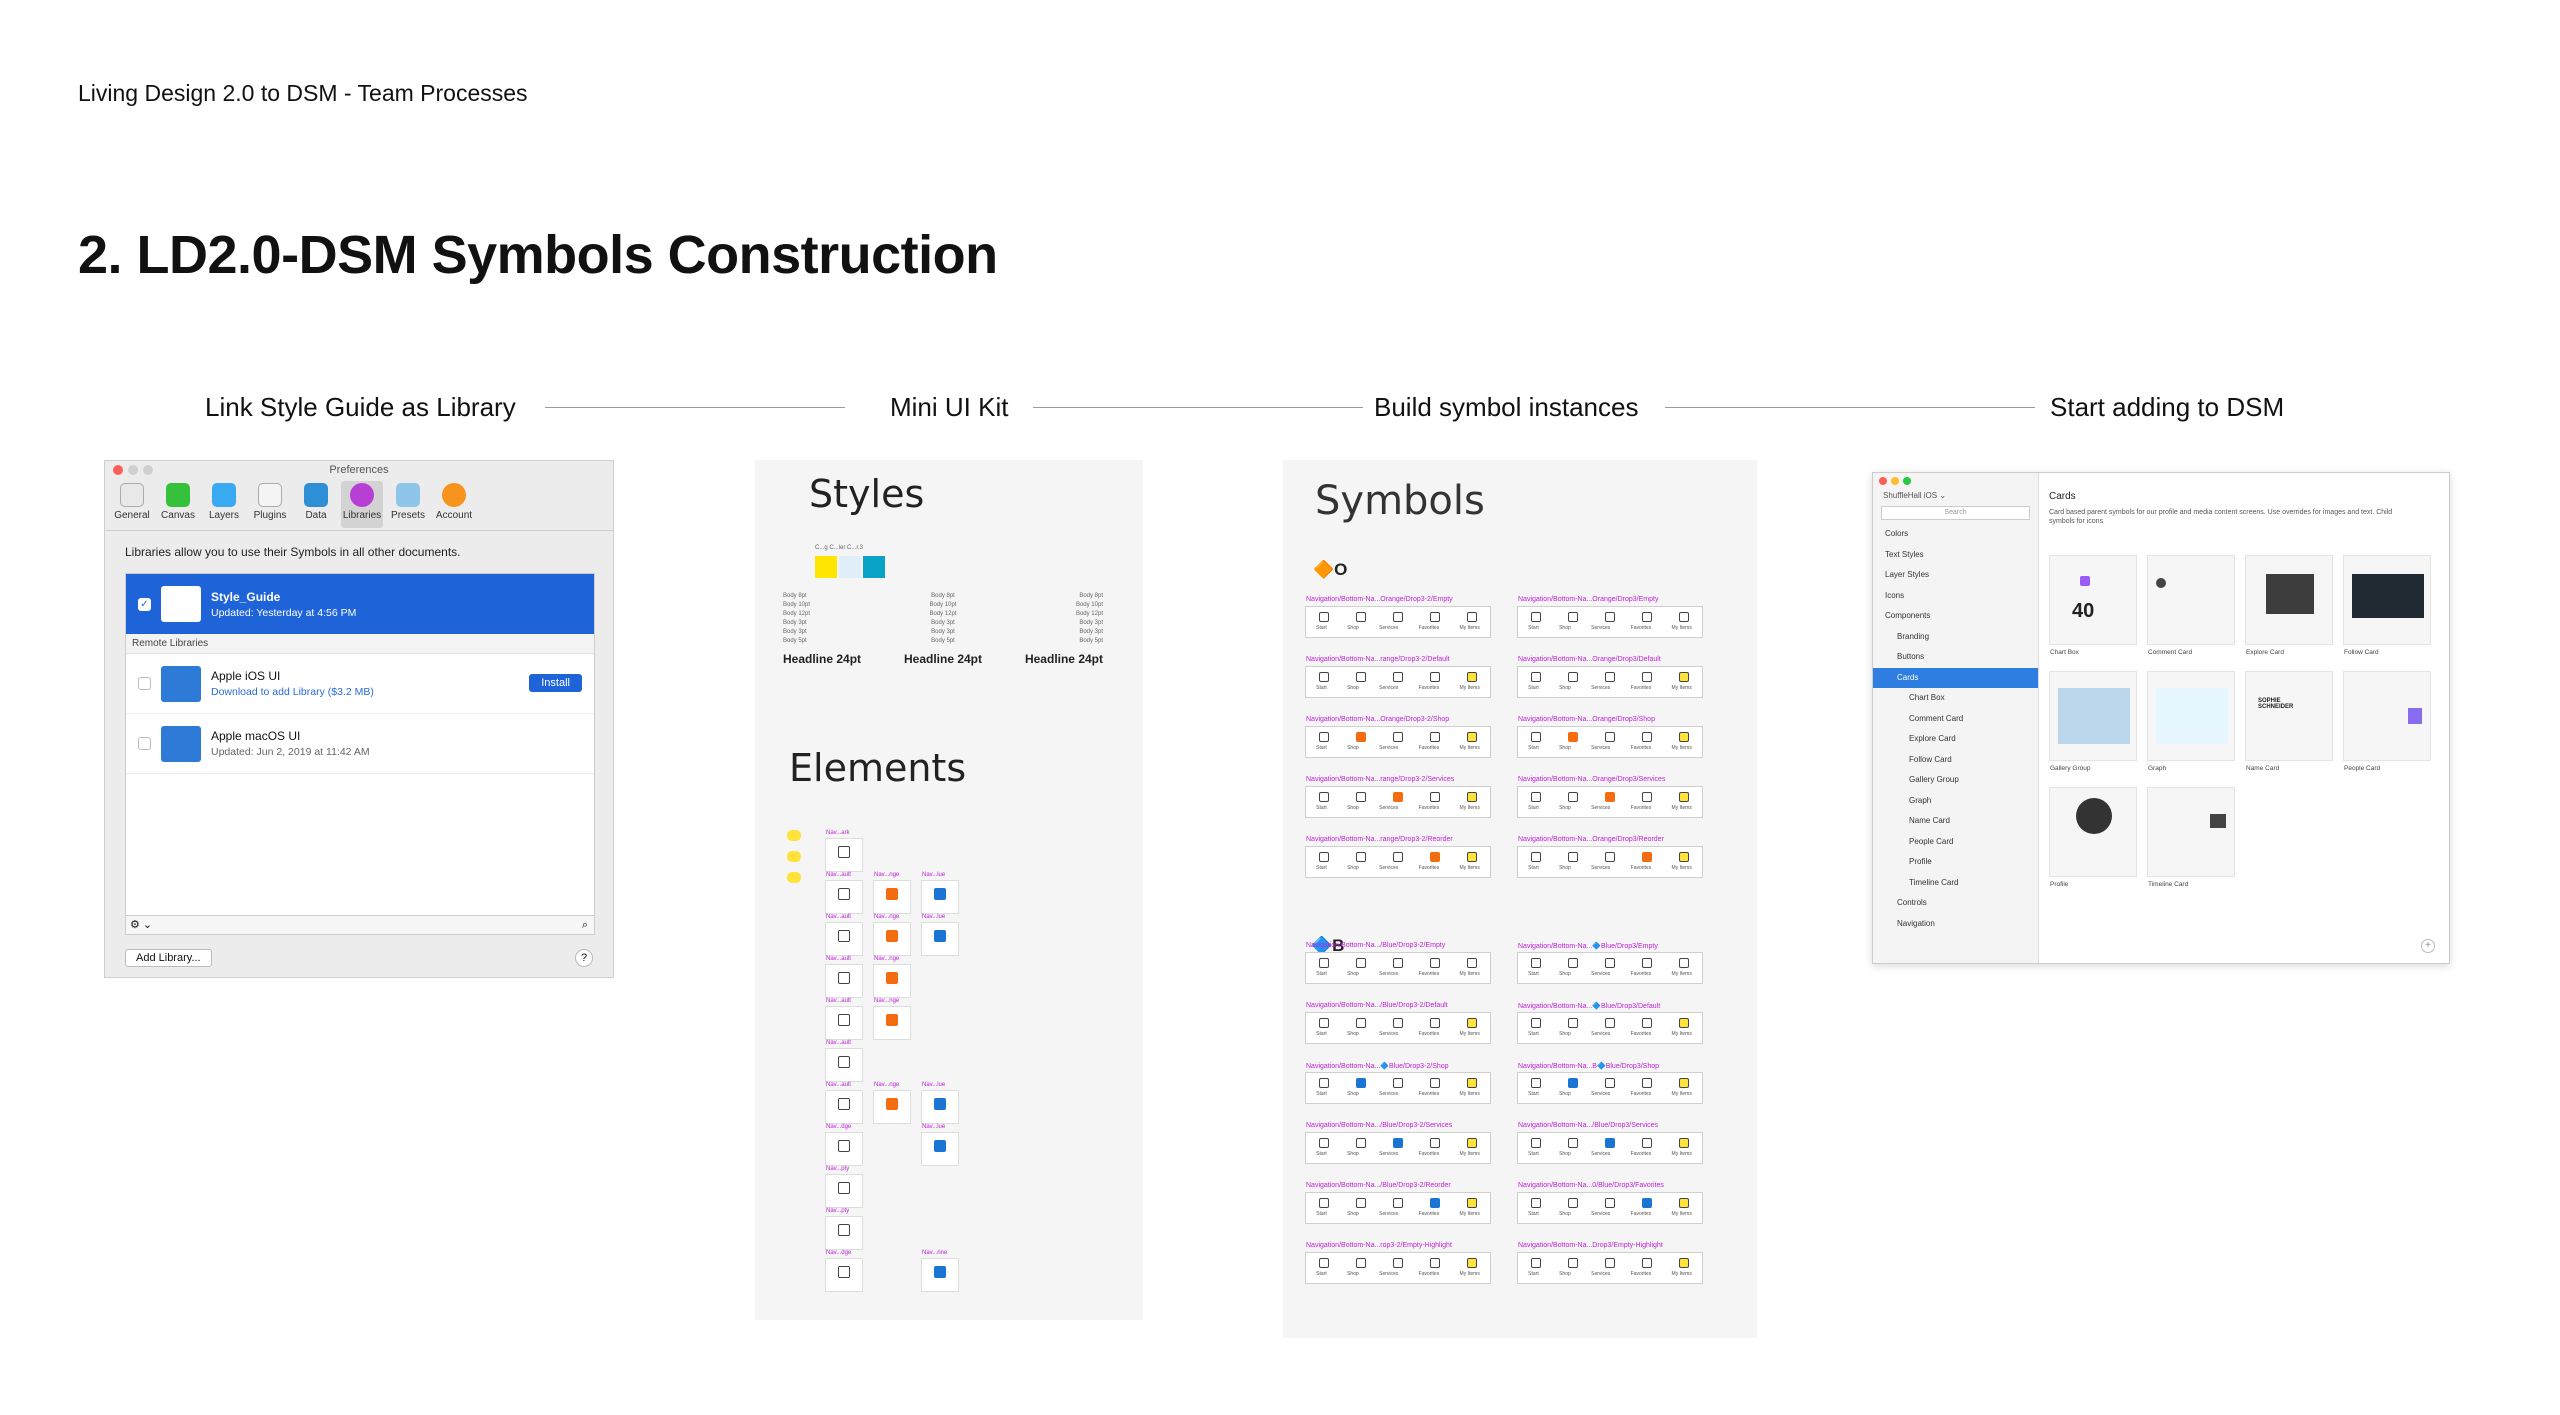 Image resolution: width=2560 pixels, height=1415 pixels. Describe the element at coordinates (2387, 605) in the screenshot. I see `card-follow: Follow Card` at that location.